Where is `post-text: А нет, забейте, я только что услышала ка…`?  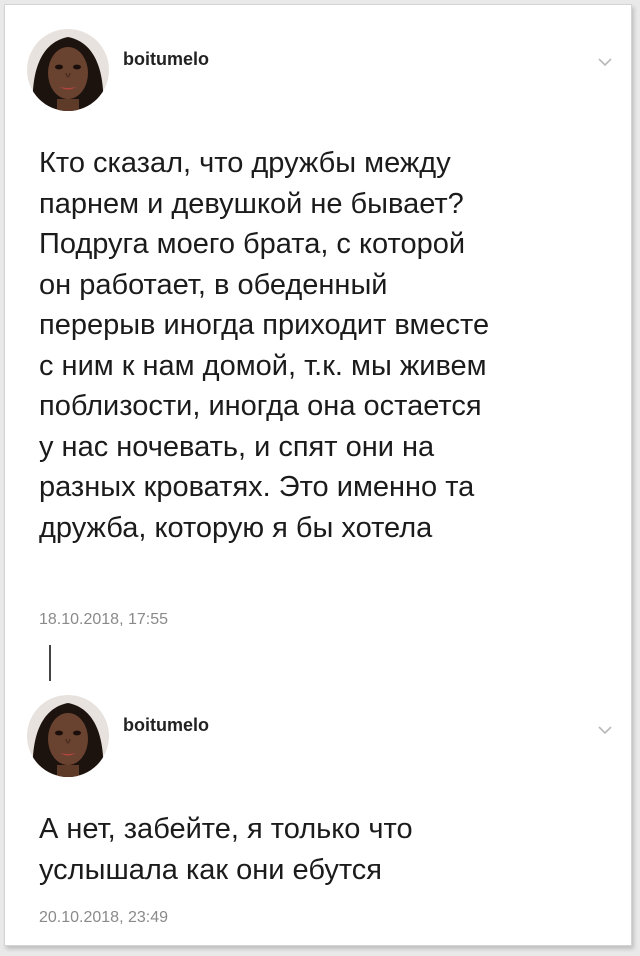
post-text: А нет, забейте, я только что услышала ка… is located at coordinates (226, 849).